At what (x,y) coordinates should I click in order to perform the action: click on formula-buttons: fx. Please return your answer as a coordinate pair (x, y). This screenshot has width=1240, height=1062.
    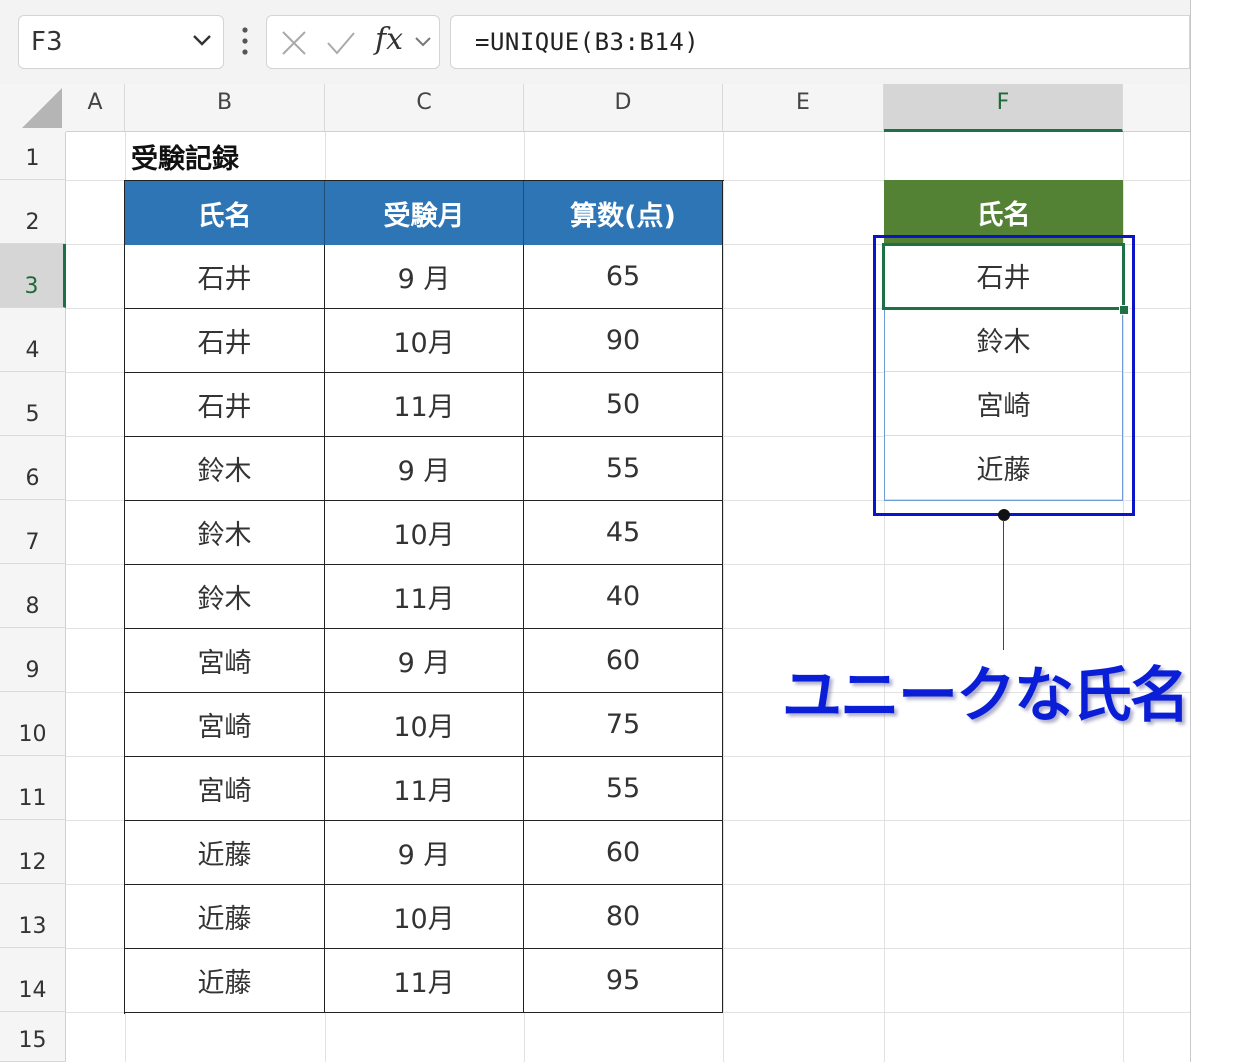
    Looking at the image, I should click on (353, 42).